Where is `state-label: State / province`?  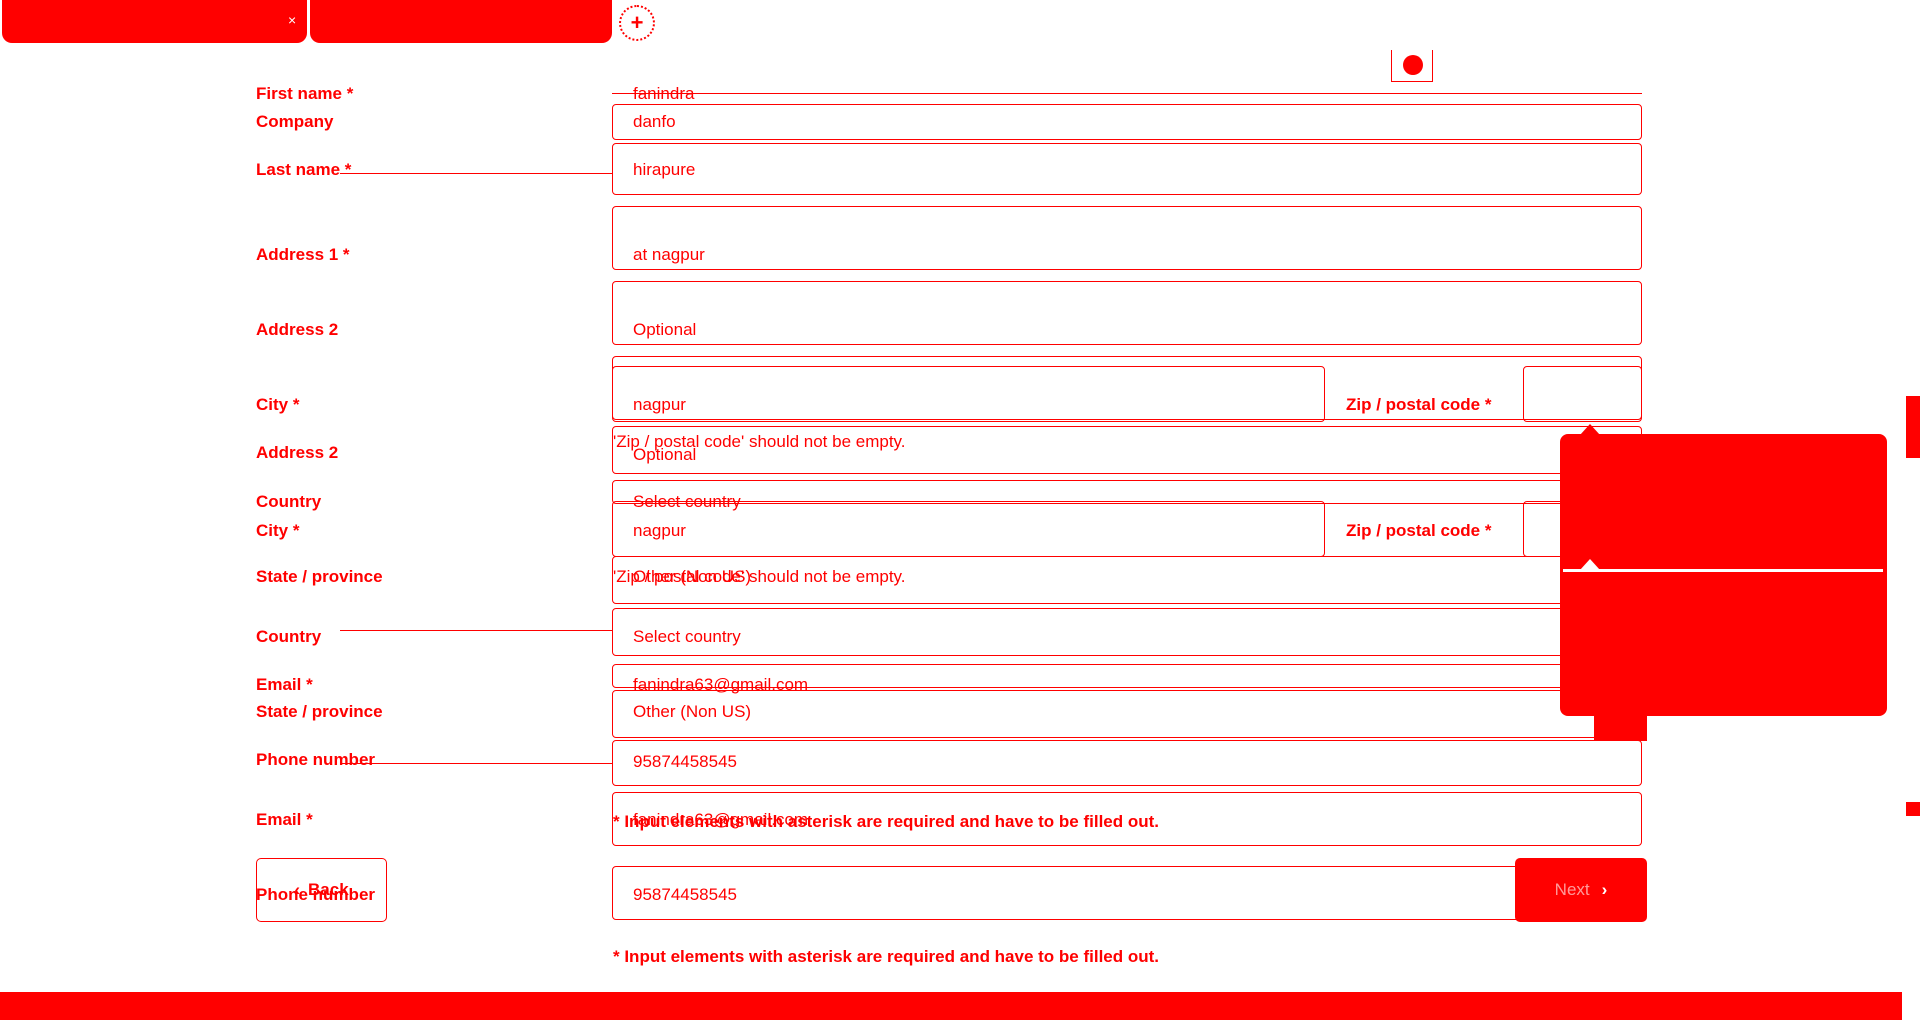 state-label: State / province is located at coordinates (319, 576).